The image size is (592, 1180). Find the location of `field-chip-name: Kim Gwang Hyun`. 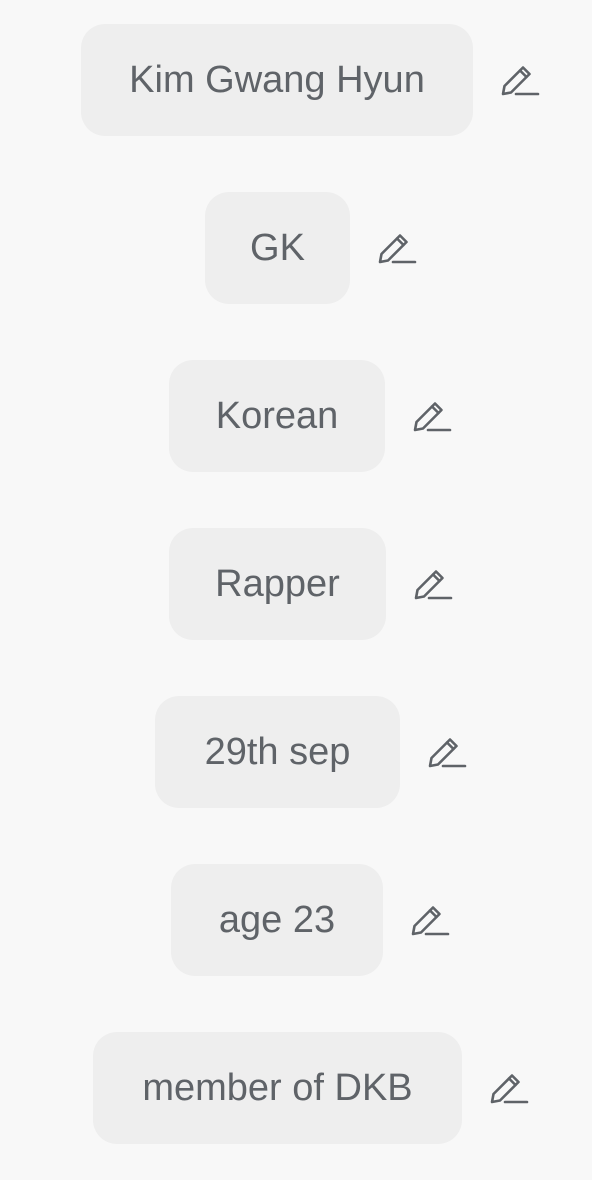

field-chip-name: Kim Gwang Hyun is located at coordinates (277, 80).